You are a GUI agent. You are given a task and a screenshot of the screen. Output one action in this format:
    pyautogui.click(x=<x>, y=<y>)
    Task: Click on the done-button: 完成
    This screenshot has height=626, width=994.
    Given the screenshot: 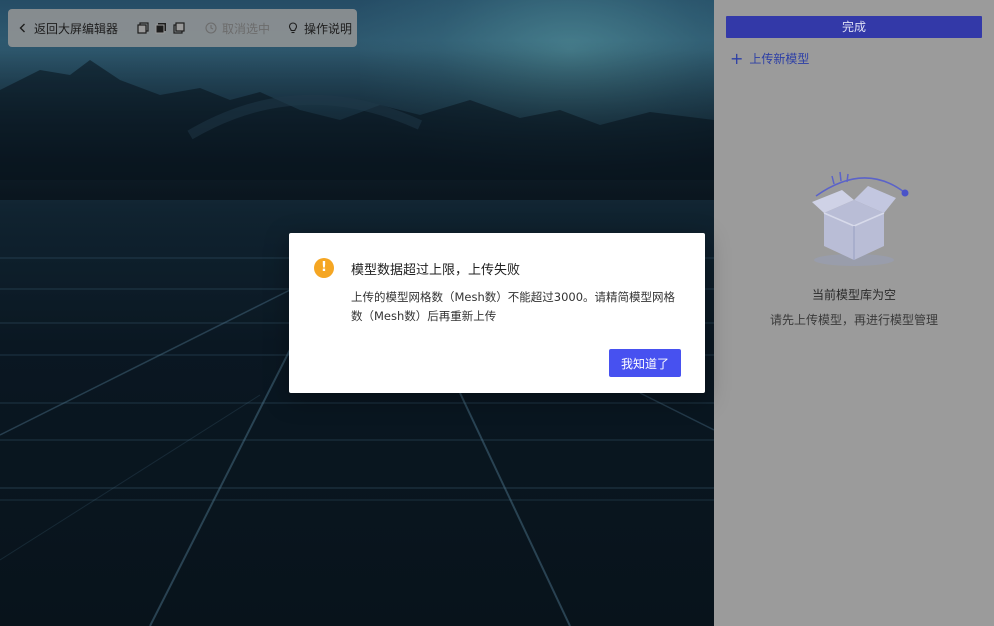 What is the action you would take?
    pyautogui.click(x=854, y=27)
    